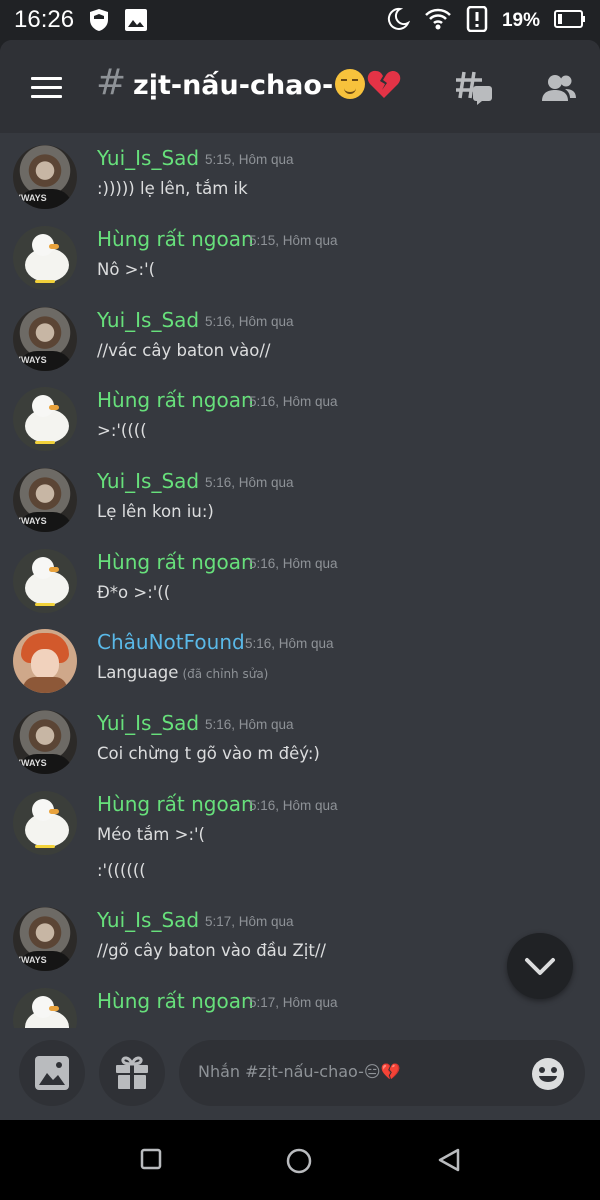 This screenshot has width=600, height=1200. I want to click on message-text: //gõ cây baton vào đầu Zịt//, so click(211, 950).